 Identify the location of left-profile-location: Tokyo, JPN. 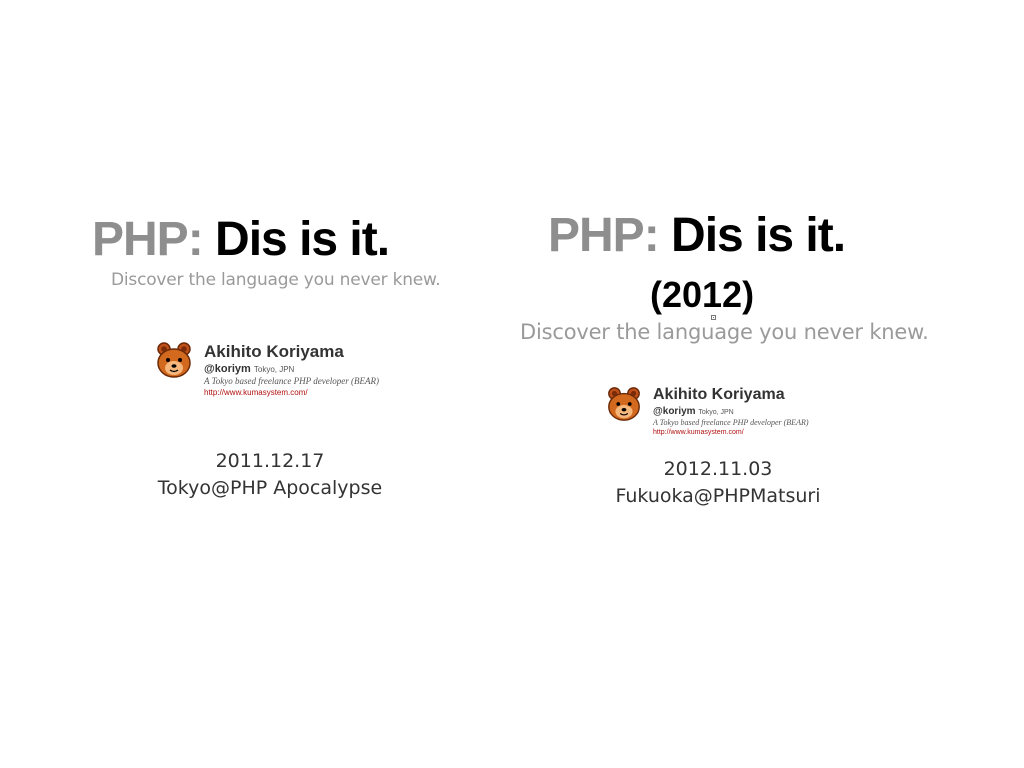
(274, 369).